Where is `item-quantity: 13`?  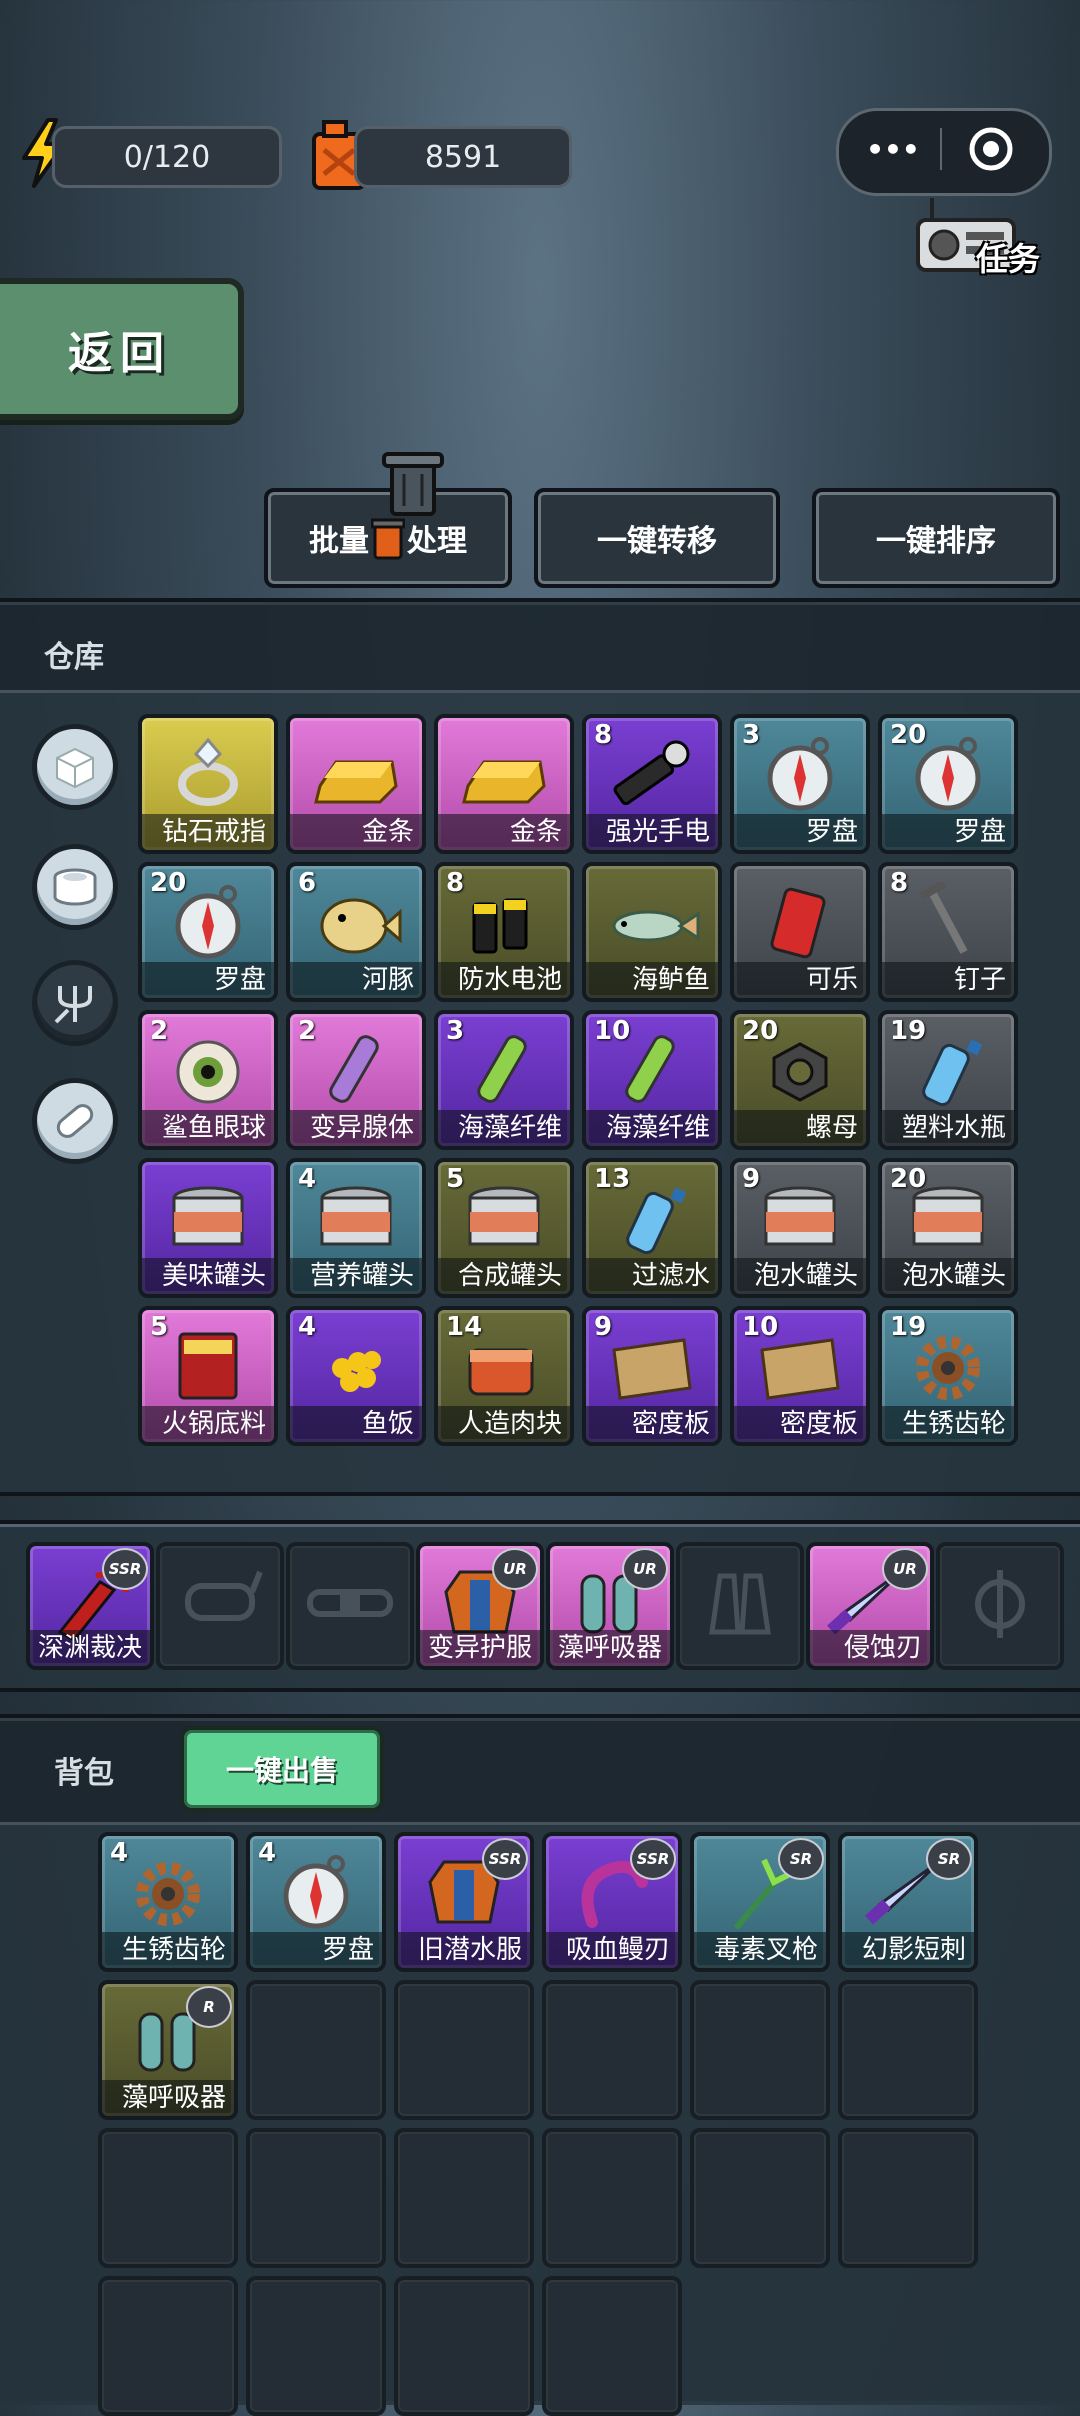 item-quantity: 13 is located at coordinates (612, 1179).